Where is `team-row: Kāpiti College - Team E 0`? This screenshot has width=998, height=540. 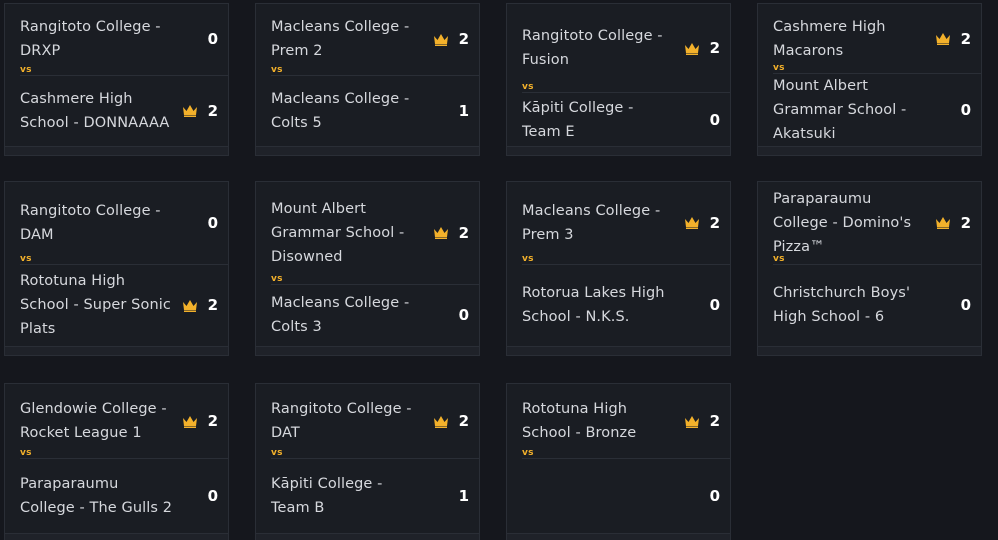 team-row: Kāpiti College - Team E 0 is located at coordinates (618, 119).